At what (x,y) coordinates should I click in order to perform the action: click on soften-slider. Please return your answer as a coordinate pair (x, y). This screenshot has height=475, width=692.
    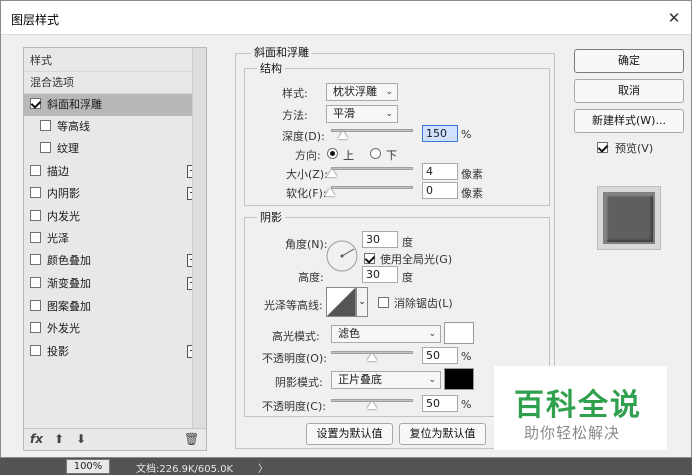
    Looking at the image, I should click on (372, 187).